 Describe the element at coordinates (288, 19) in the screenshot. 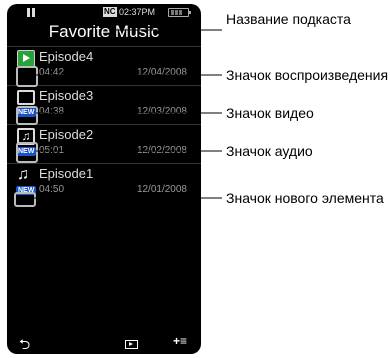

I see `annotation-podcast-name: Название подкаста` at that location.